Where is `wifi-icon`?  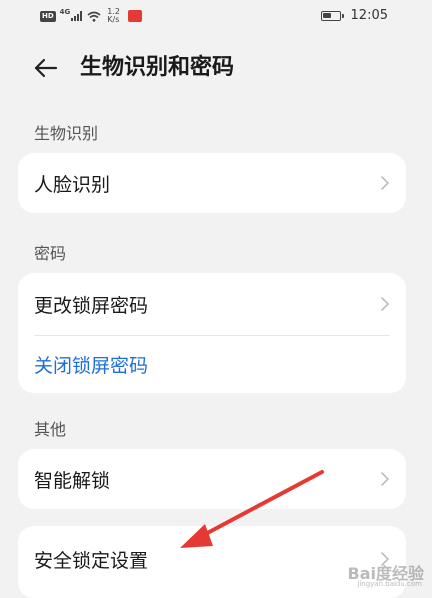 wifi-icon is located at coordinates (94, 16).